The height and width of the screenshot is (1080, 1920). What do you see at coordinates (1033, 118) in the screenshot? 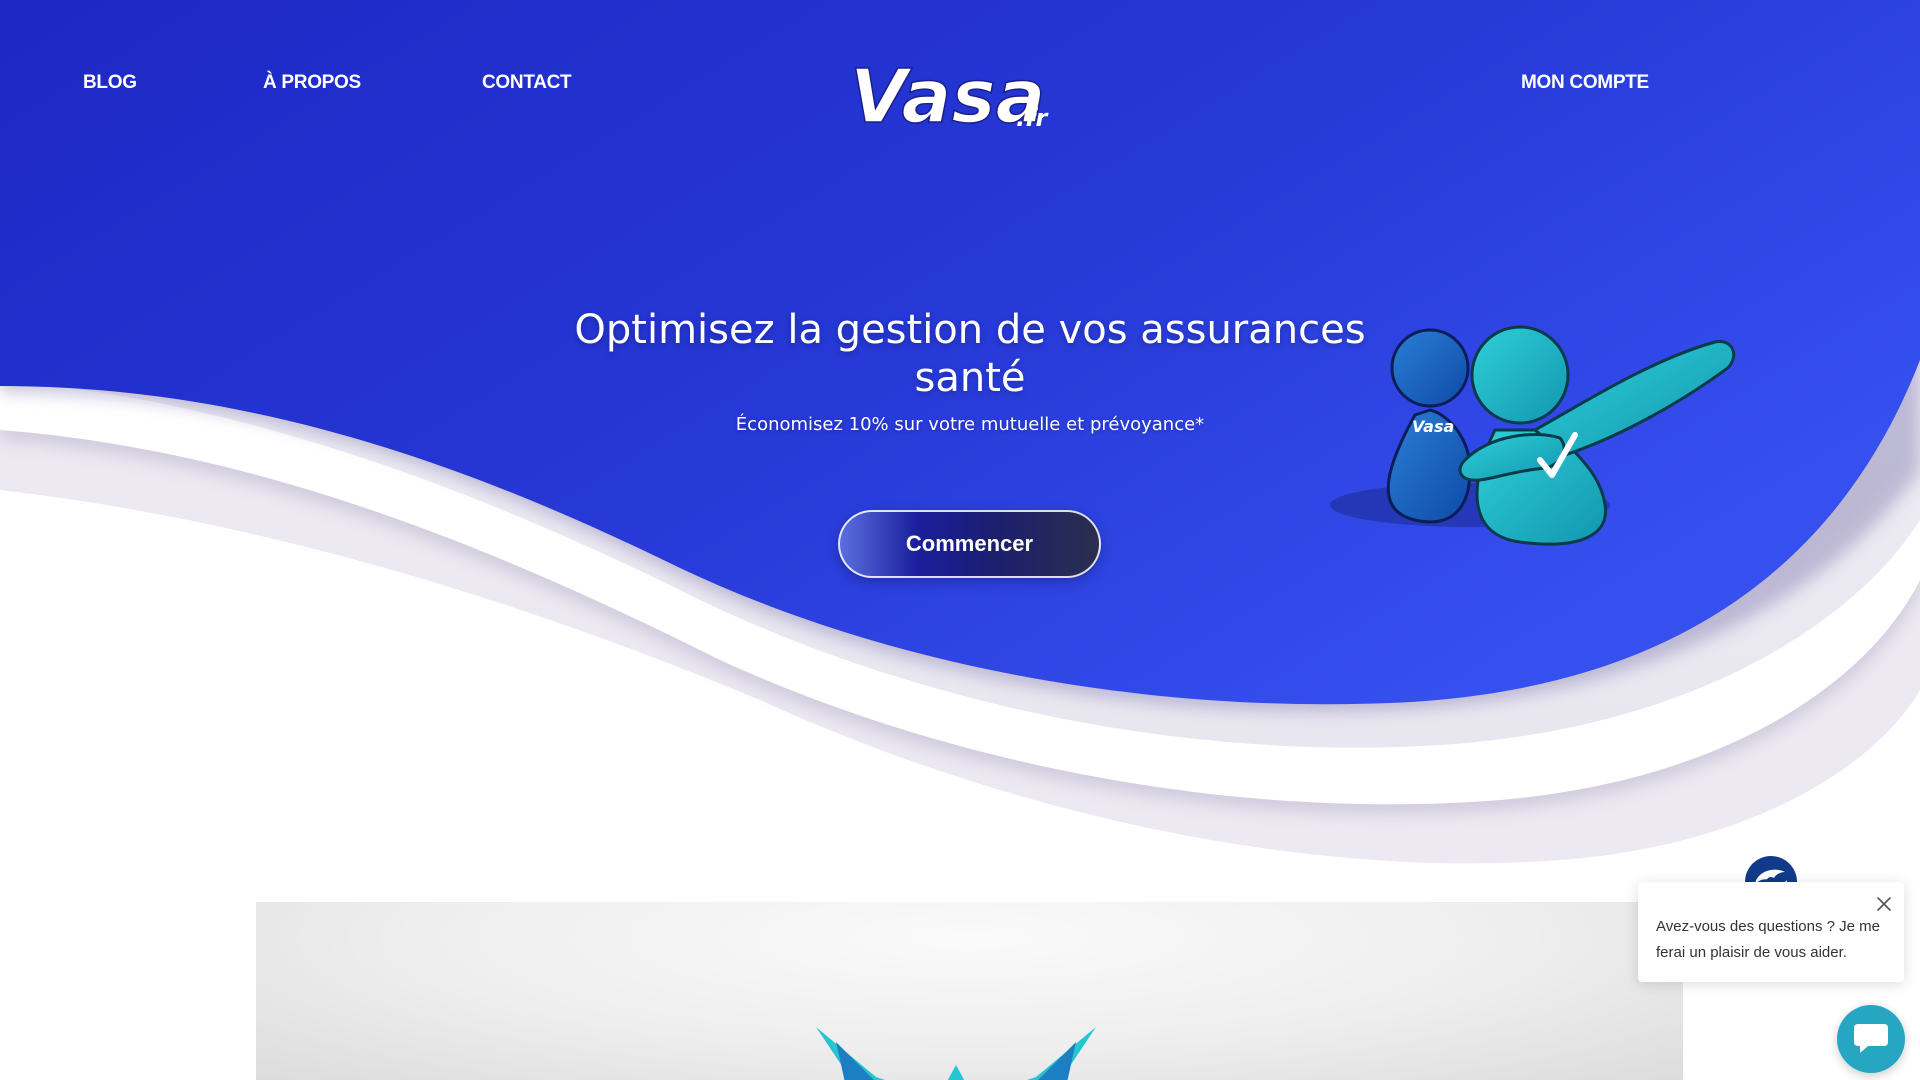
I see `logo-suffix: .fr` at bounding box center [1033, 118].